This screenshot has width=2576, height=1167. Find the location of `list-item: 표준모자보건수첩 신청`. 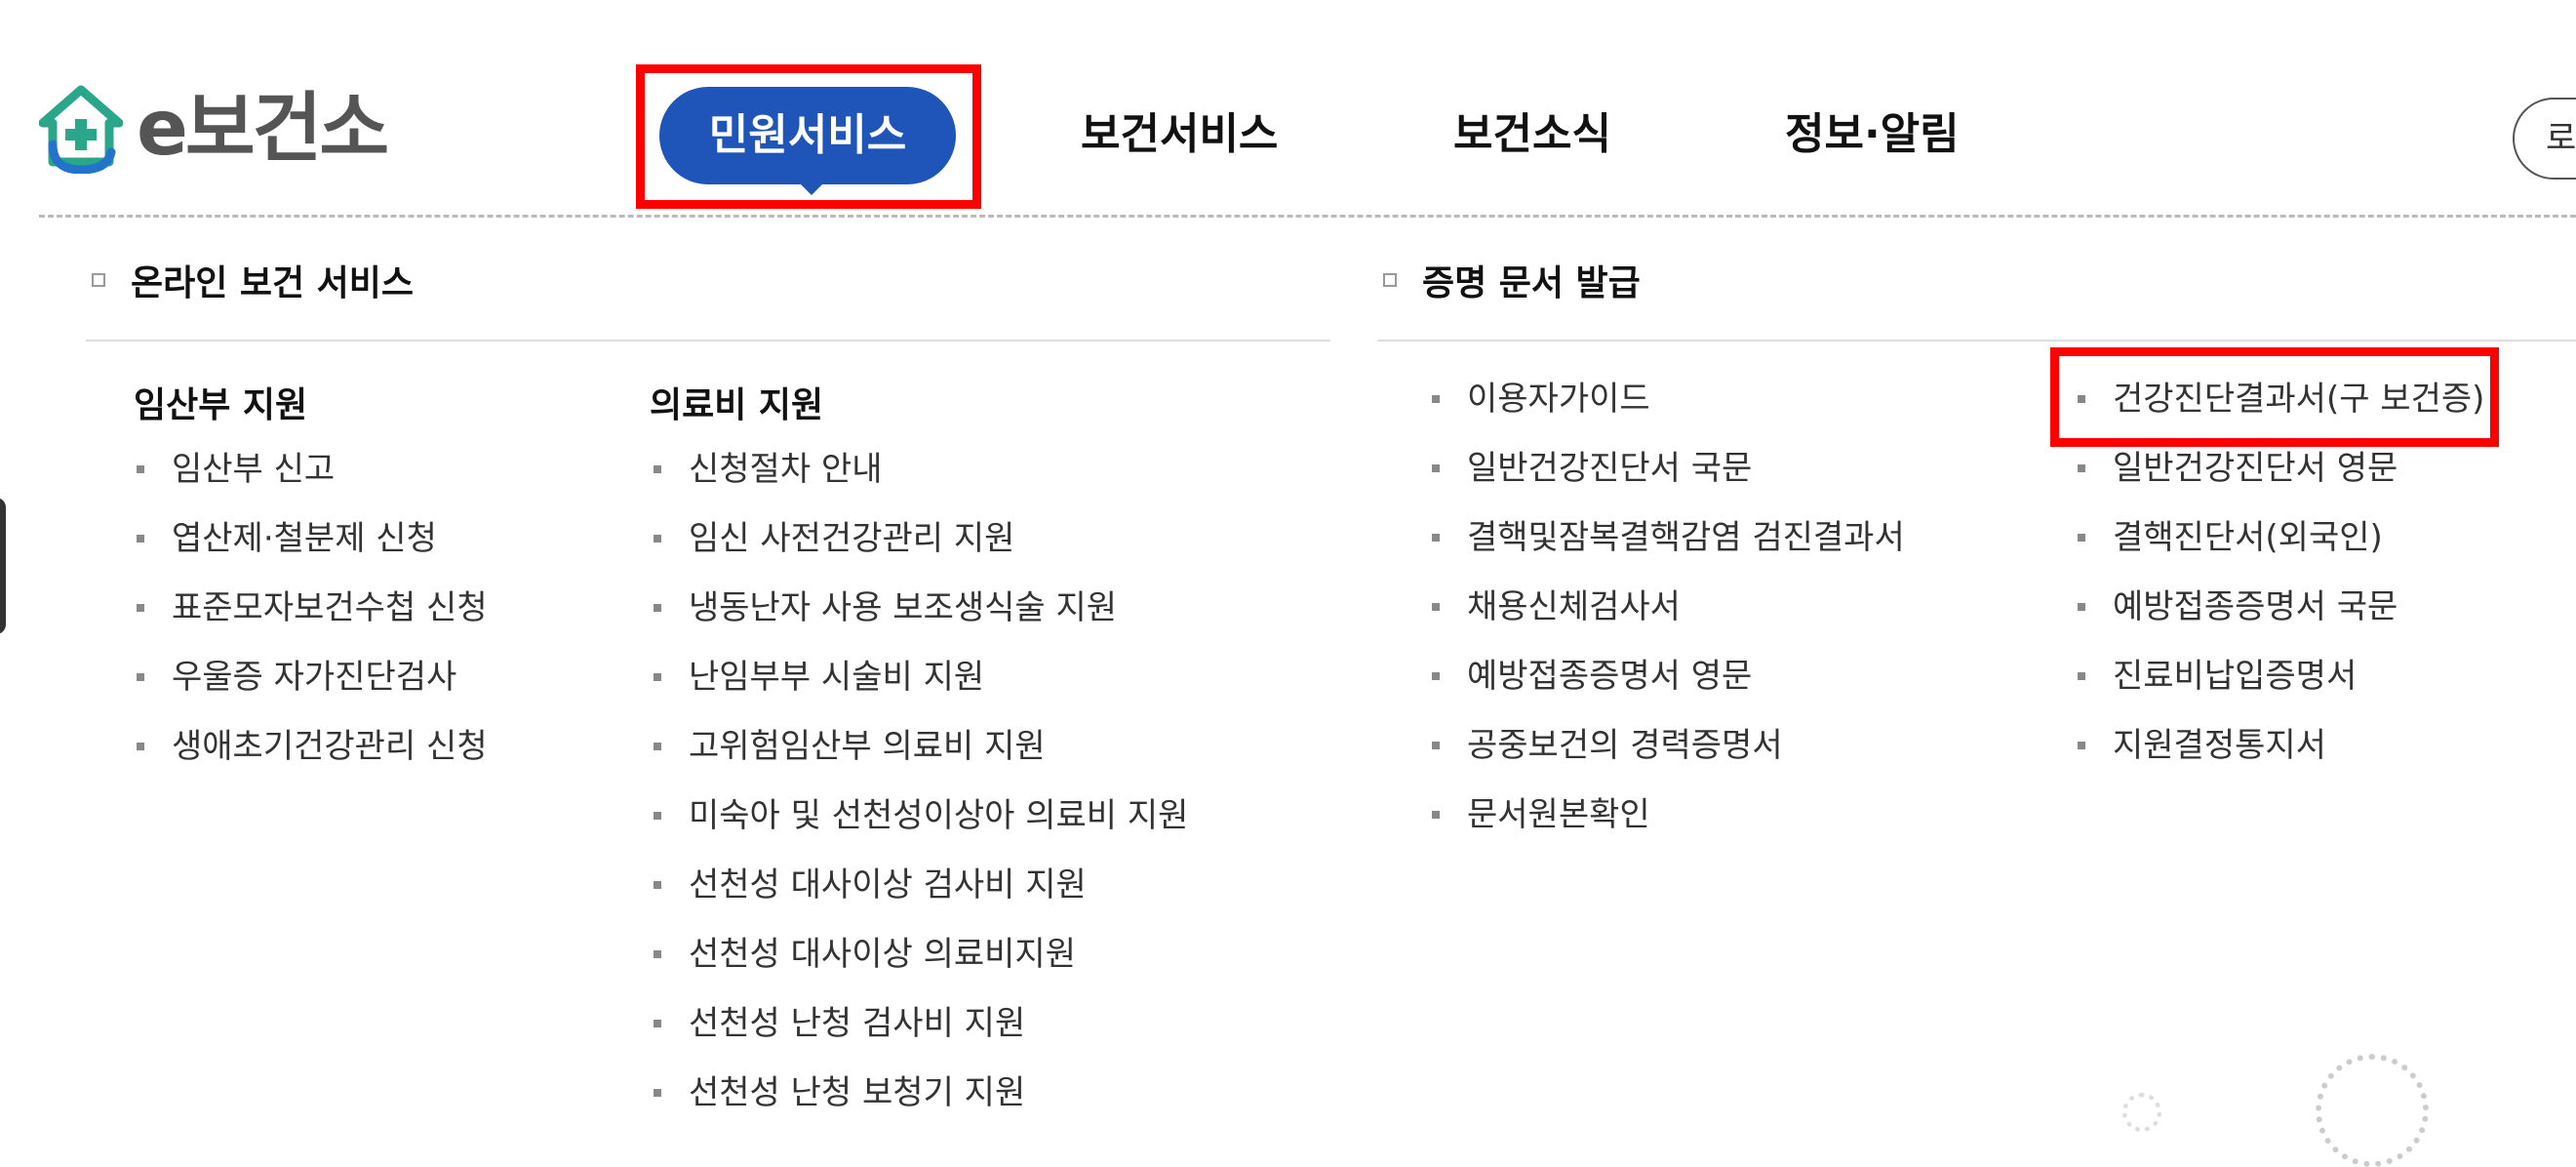

list-item: 표준모자보건수첩 신청 is located at coordinates (312, 617).